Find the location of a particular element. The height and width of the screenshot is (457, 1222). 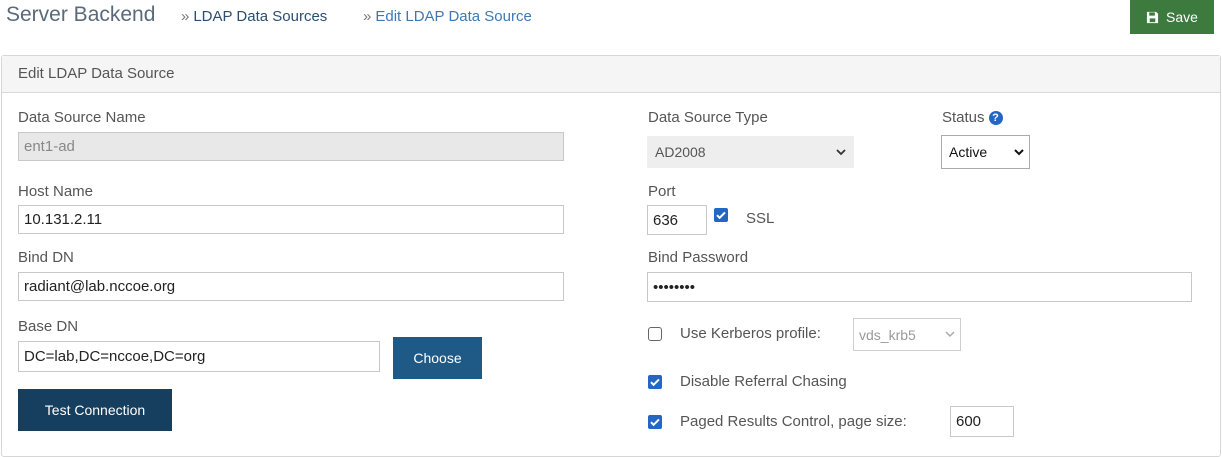

breadcrumb-root: Server Backend is located at coordinates (80, 15).